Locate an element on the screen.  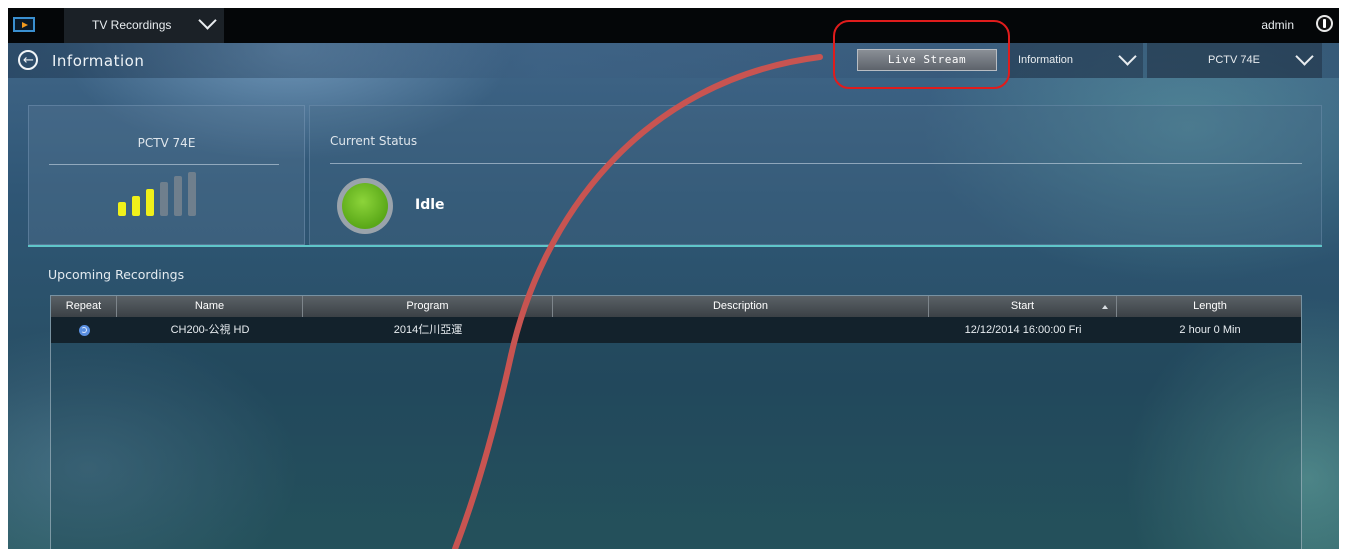
repeat-cell is located at coordinates (84, 330).